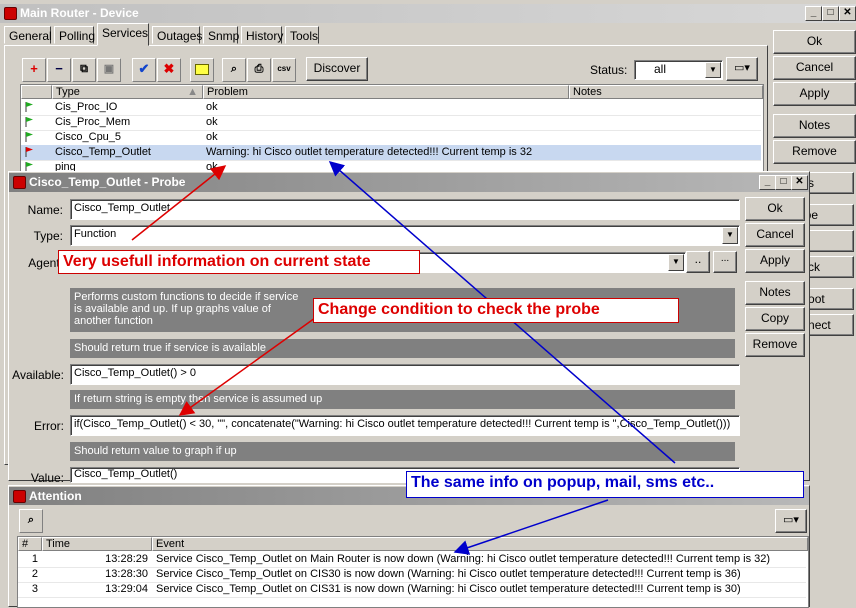 The image size is (856, 608). What do you see at coordinates (496, 310) in the screenshot?
I see `annotation-change-condition: Change condition to check the probe` at bounding box center [496, 310].